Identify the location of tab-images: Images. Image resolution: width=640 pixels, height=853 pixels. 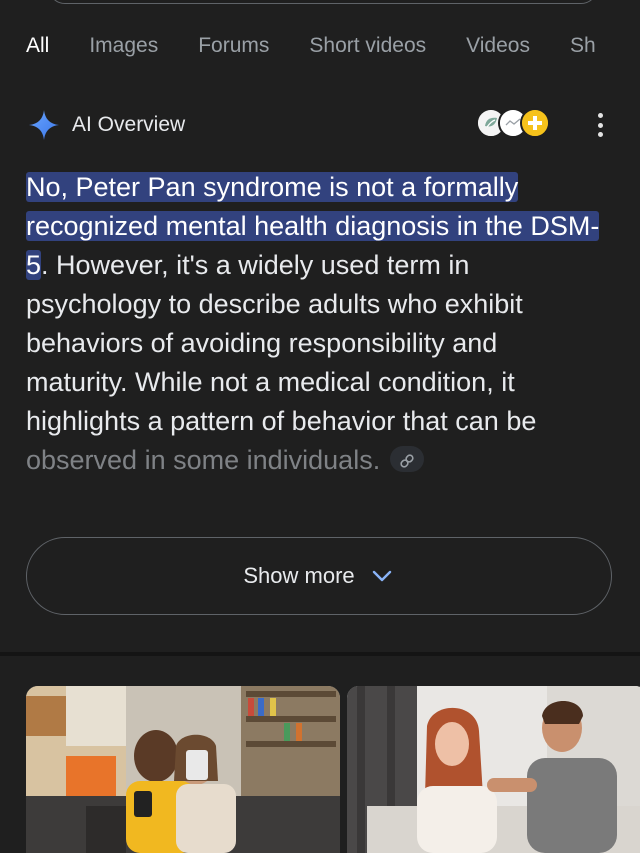
(123, 50).